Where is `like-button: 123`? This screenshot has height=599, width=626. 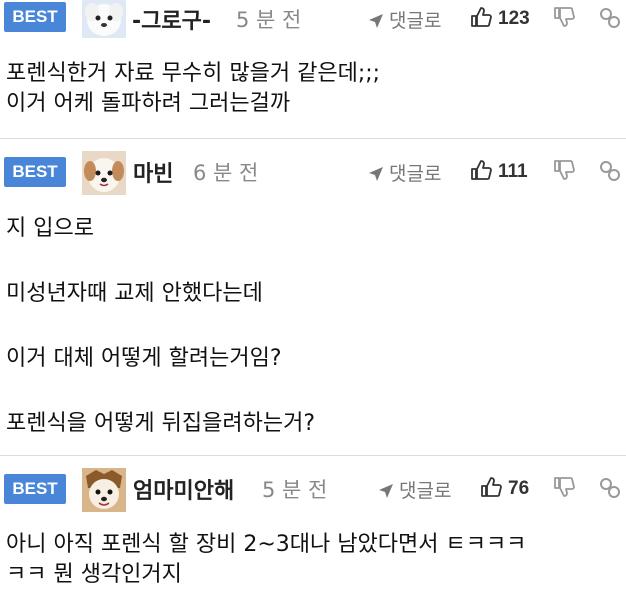
like-button: 123 is located at coordinates (500, 18).